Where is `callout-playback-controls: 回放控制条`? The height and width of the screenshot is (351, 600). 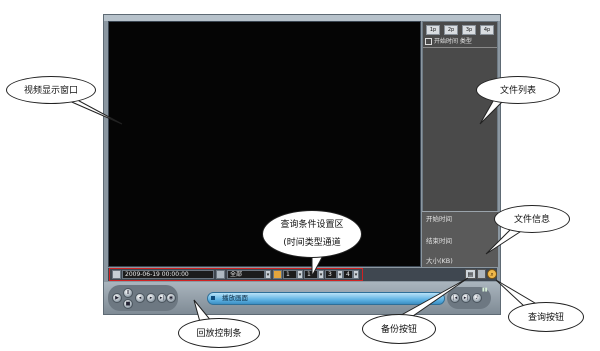
callout-playback-controls: 回放控制条 is located at coordinates (219, 333).